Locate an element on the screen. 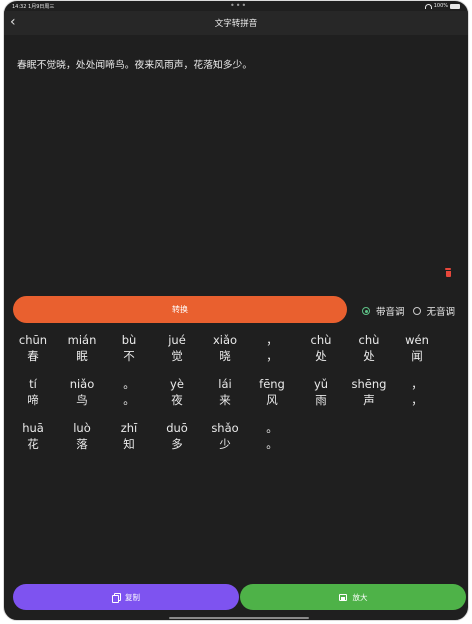 Image resolution: width=472 pixels, height=624 pixels. pinyin-syllable: yè is located at coordinates (177, 384).